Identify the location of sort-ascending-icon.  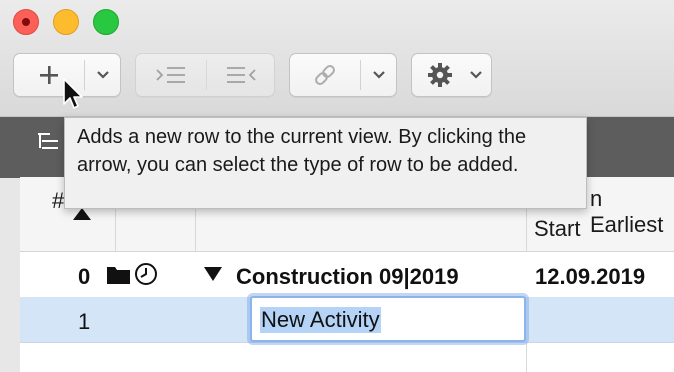
(82, 214).